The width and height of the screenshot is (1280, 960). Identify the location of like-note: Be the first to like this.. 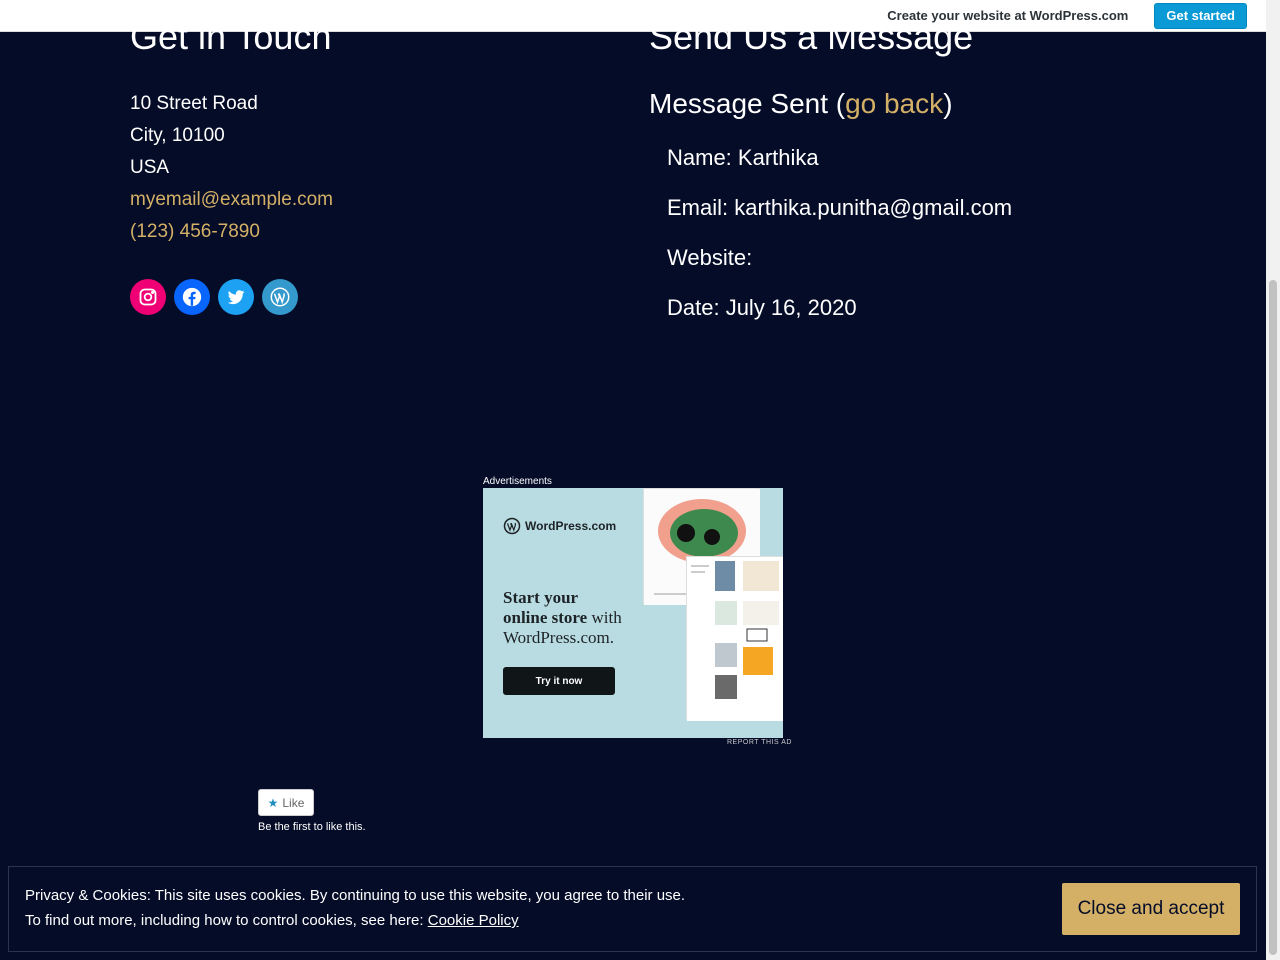
(312, 827).